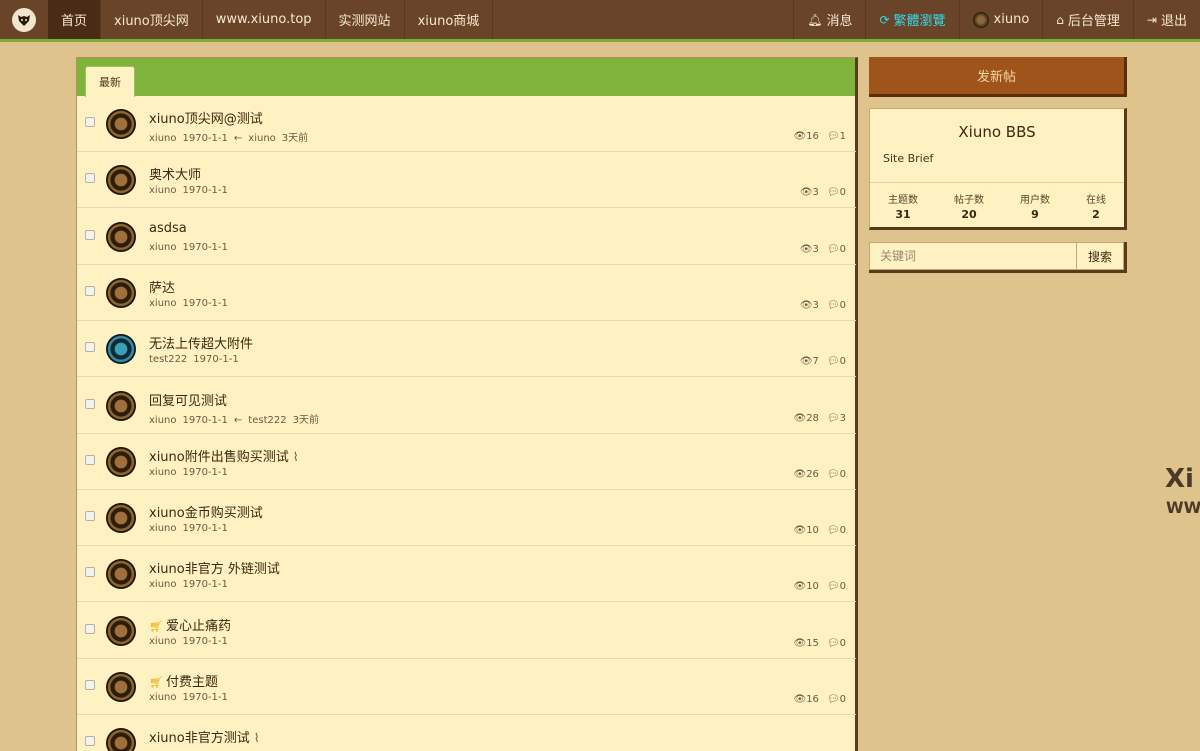 The width and height of the screenshot is (1200, 751). I want to click on thread-title: 奥术大师, so click(175, 173).